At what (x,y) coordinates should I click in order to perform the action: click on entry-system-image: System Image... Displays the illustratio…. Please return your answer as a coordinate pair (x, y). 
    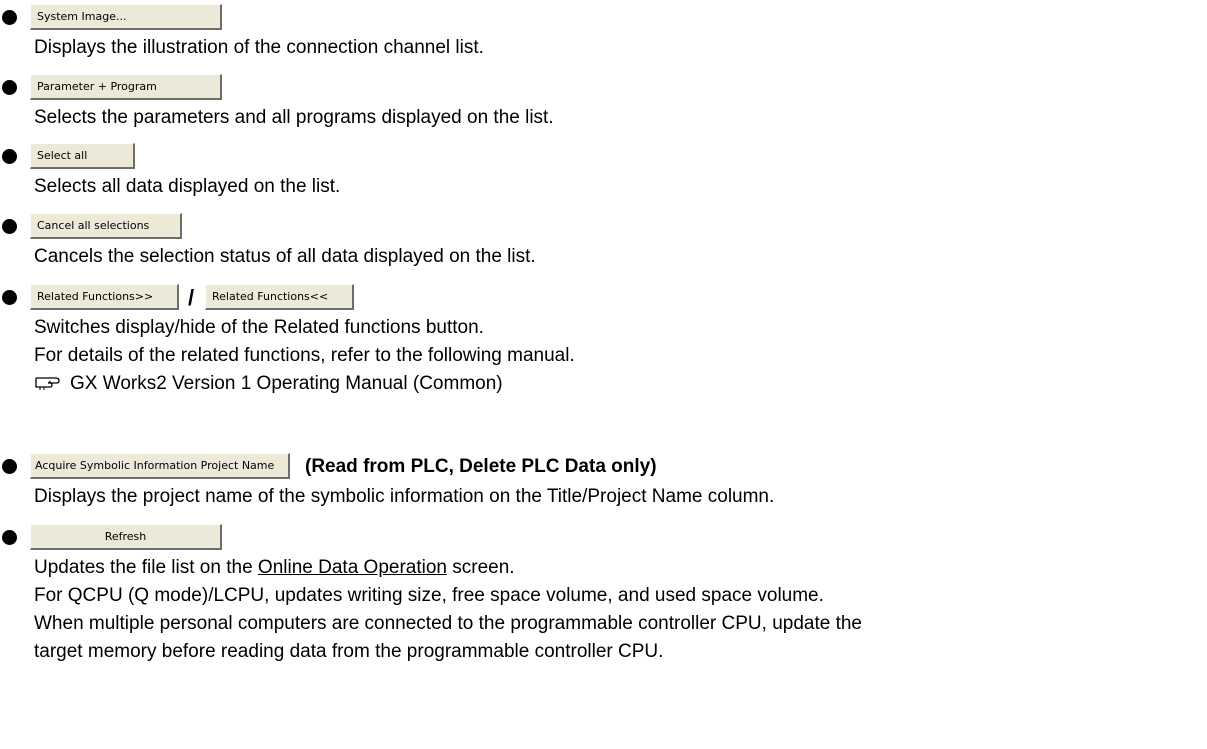
    Looking at the image, I should click on (603, 33).